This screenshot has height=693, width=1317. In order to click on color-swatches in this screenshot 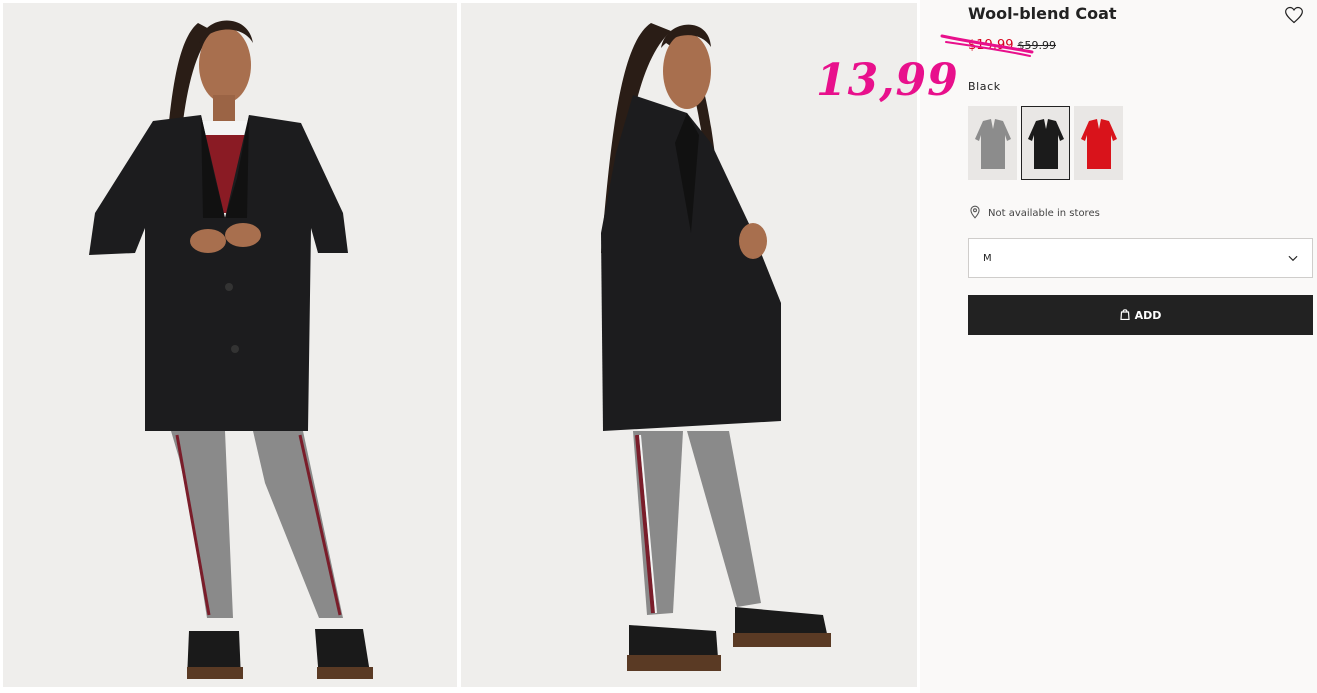, I will do `click(1045, 143)`.